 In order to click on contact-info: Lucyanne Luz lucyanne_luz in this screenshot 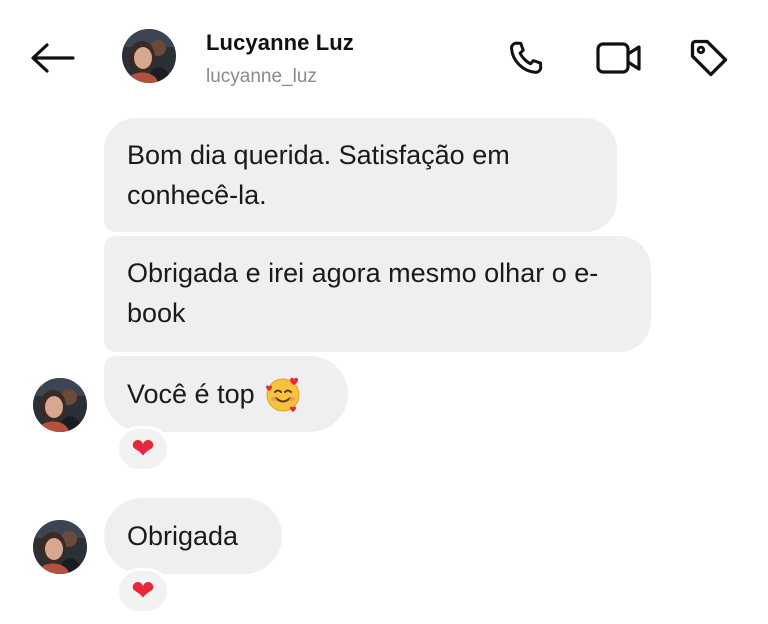, I will do `click(280, 59)`.